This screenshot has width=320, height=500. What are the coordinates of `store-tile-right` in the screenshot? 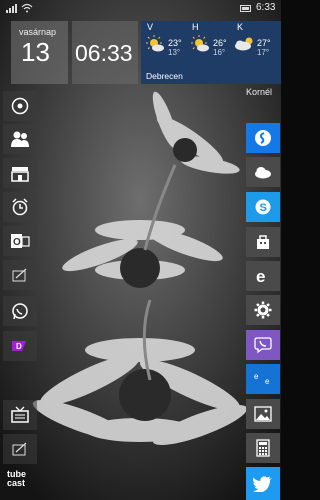 It's located at (263, 242).